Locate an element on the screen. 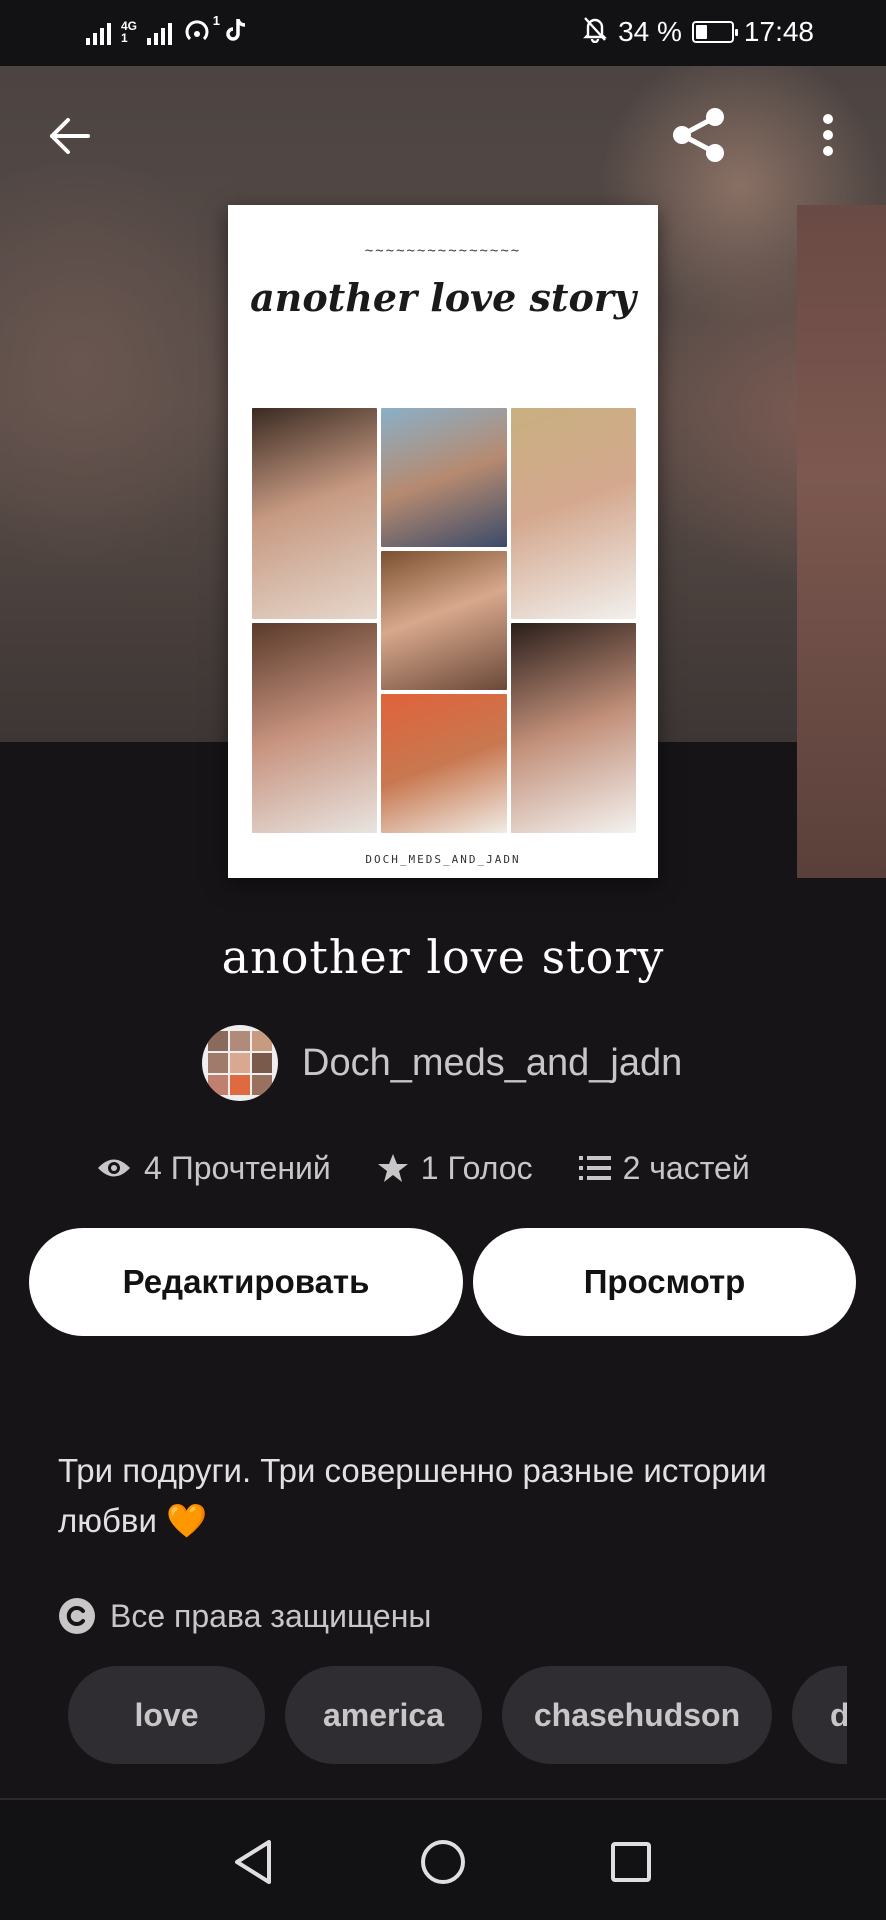 The image size is (886, 1920). share-button is located at coordinates (699, 135).